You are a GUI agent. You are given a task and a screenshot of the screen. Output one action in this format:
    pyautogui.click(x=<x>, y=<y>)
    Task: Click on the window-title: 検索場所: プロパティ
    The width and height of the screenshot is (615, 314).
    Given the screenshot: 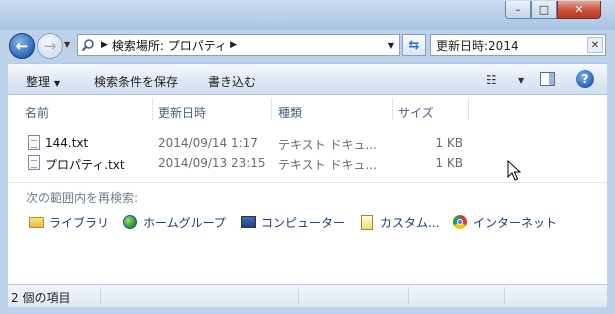 What is the action you would take?
    pyautogui.click(x=310, y=15)
    